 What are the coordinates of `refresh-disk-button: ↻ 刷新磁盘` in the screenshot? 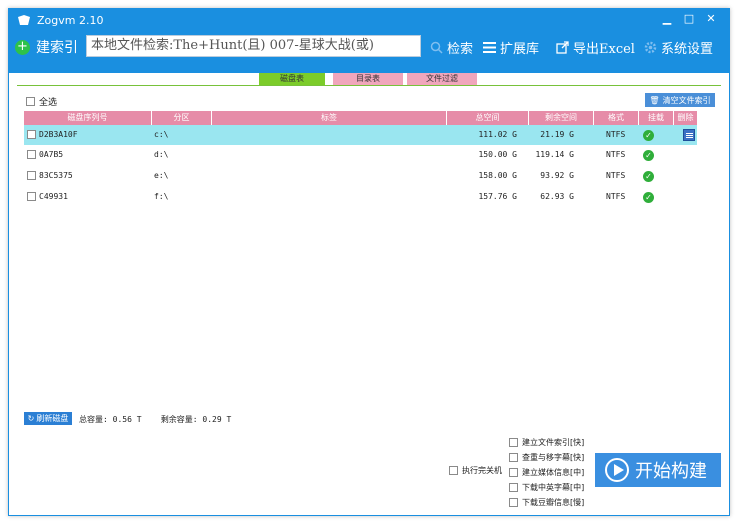 It's located at (48, 418).